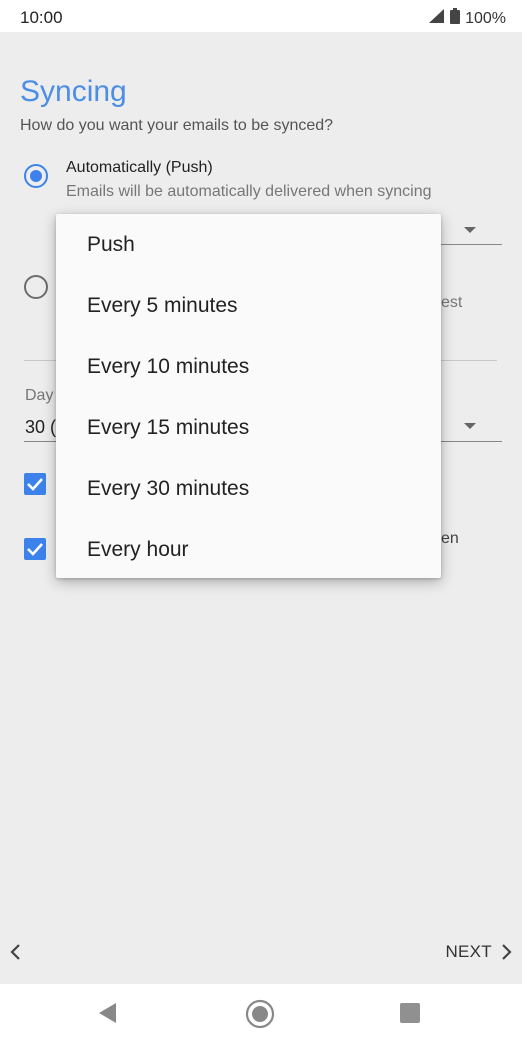  What do you see at coordinates (507, 952) in the screenshot?
I see `chevron-right-icon` at bounding box center [507, 952].